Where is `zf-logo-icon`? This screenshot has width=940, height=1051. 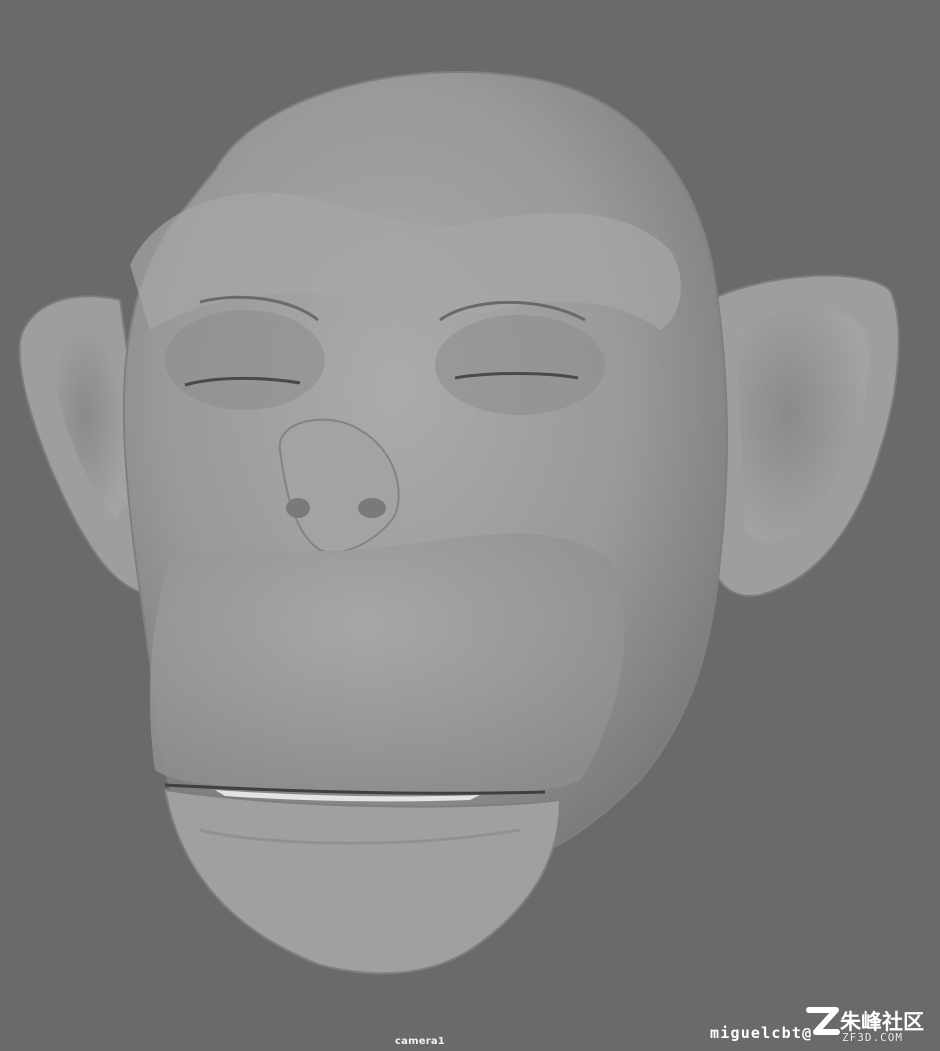
zf-logo-icon is located at coordinates (823, 1021).